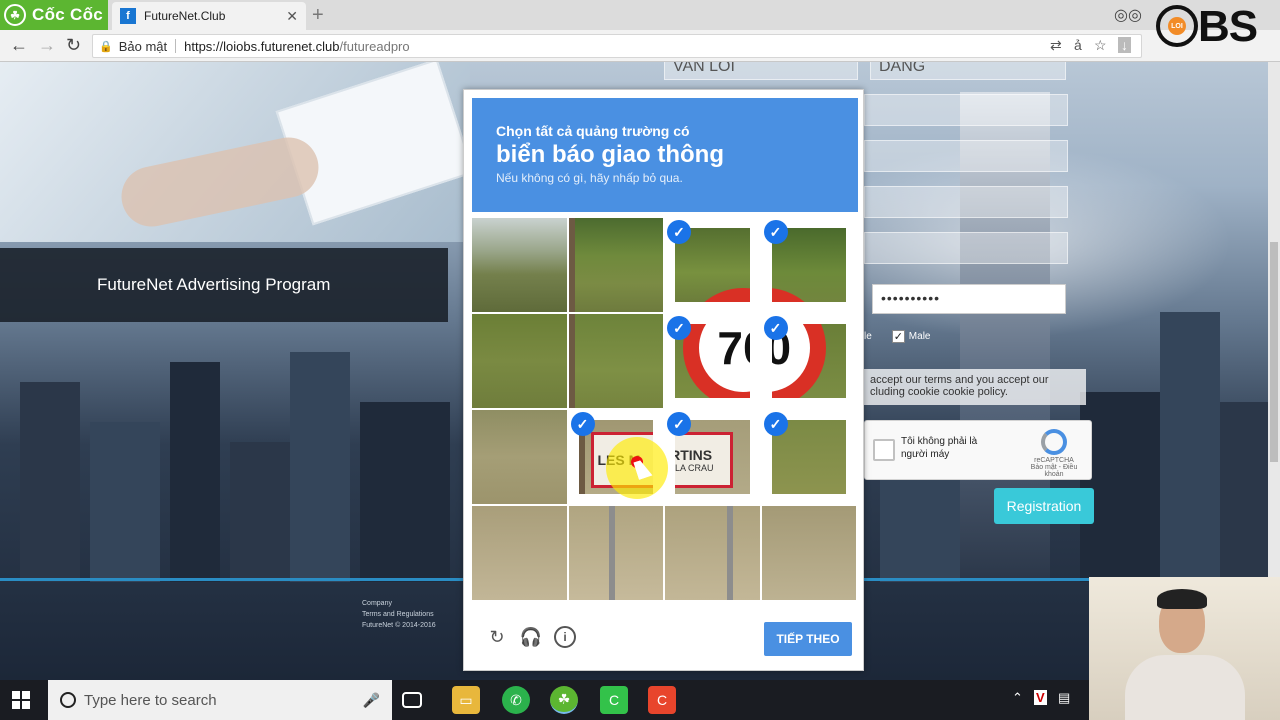  What do you see at coordinates (611, 553) in the screenshot?
I see `sign-post` at bounding box center [611, 553].